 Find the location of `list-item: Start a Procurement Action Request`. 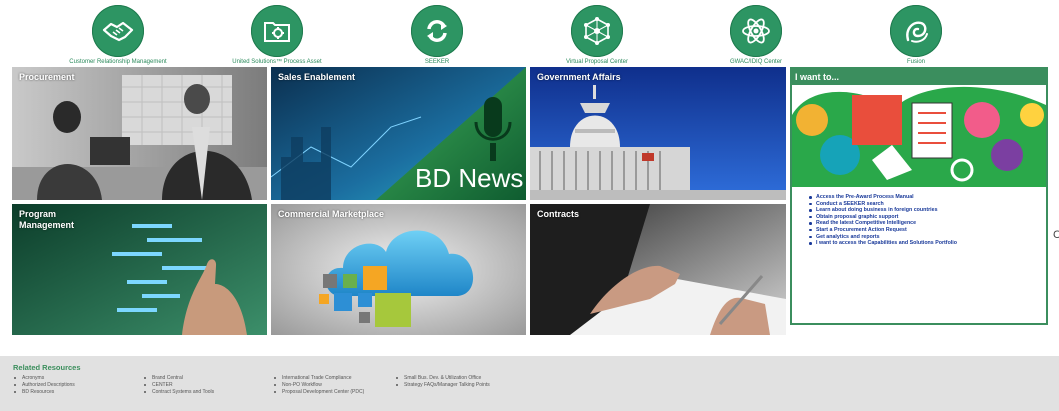

list-item: Start a Procurement Action Request is located at coordinates (882, 230).